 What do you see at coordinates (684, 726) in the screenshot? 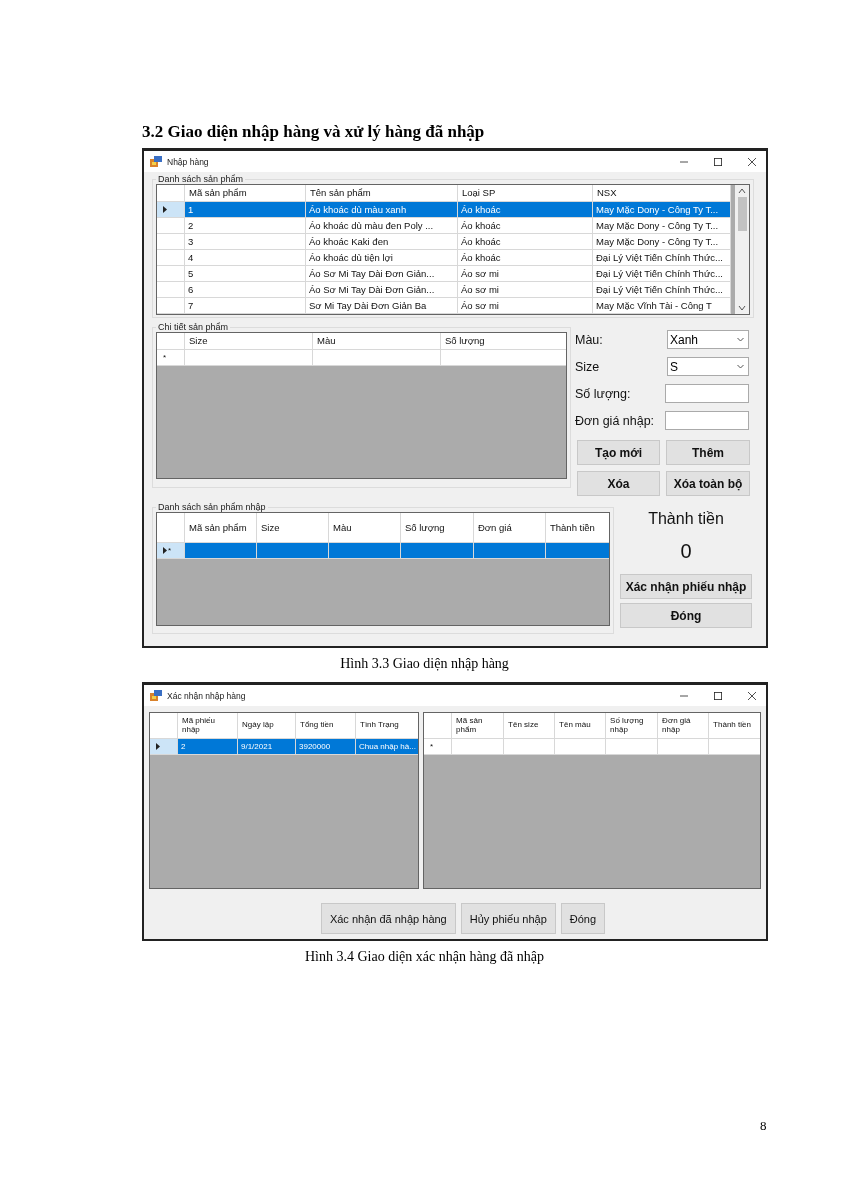
I see `column-header: Đơn giá nhập` at bounding box center [684, 726].